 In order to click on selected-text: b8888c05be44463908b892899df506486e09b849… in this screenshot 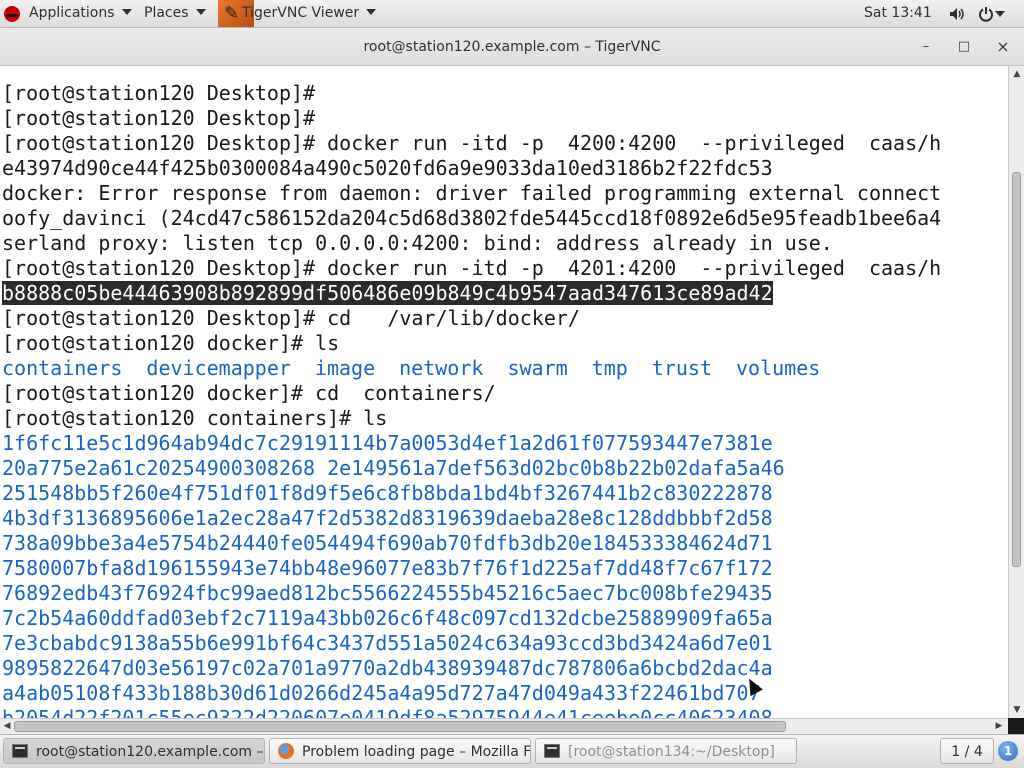, I will do `click(387, 293)`.